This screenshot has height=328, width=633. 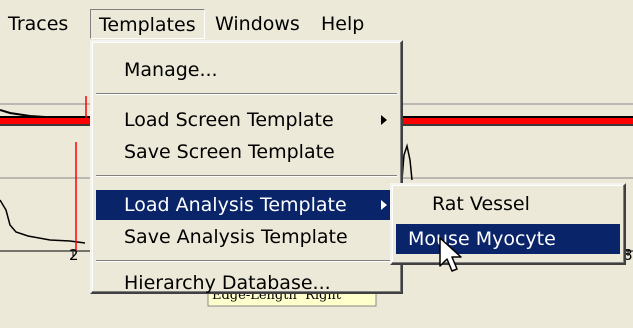 I want to click on menu-item-label: Load Screen Template, so click(x=229, y=120).